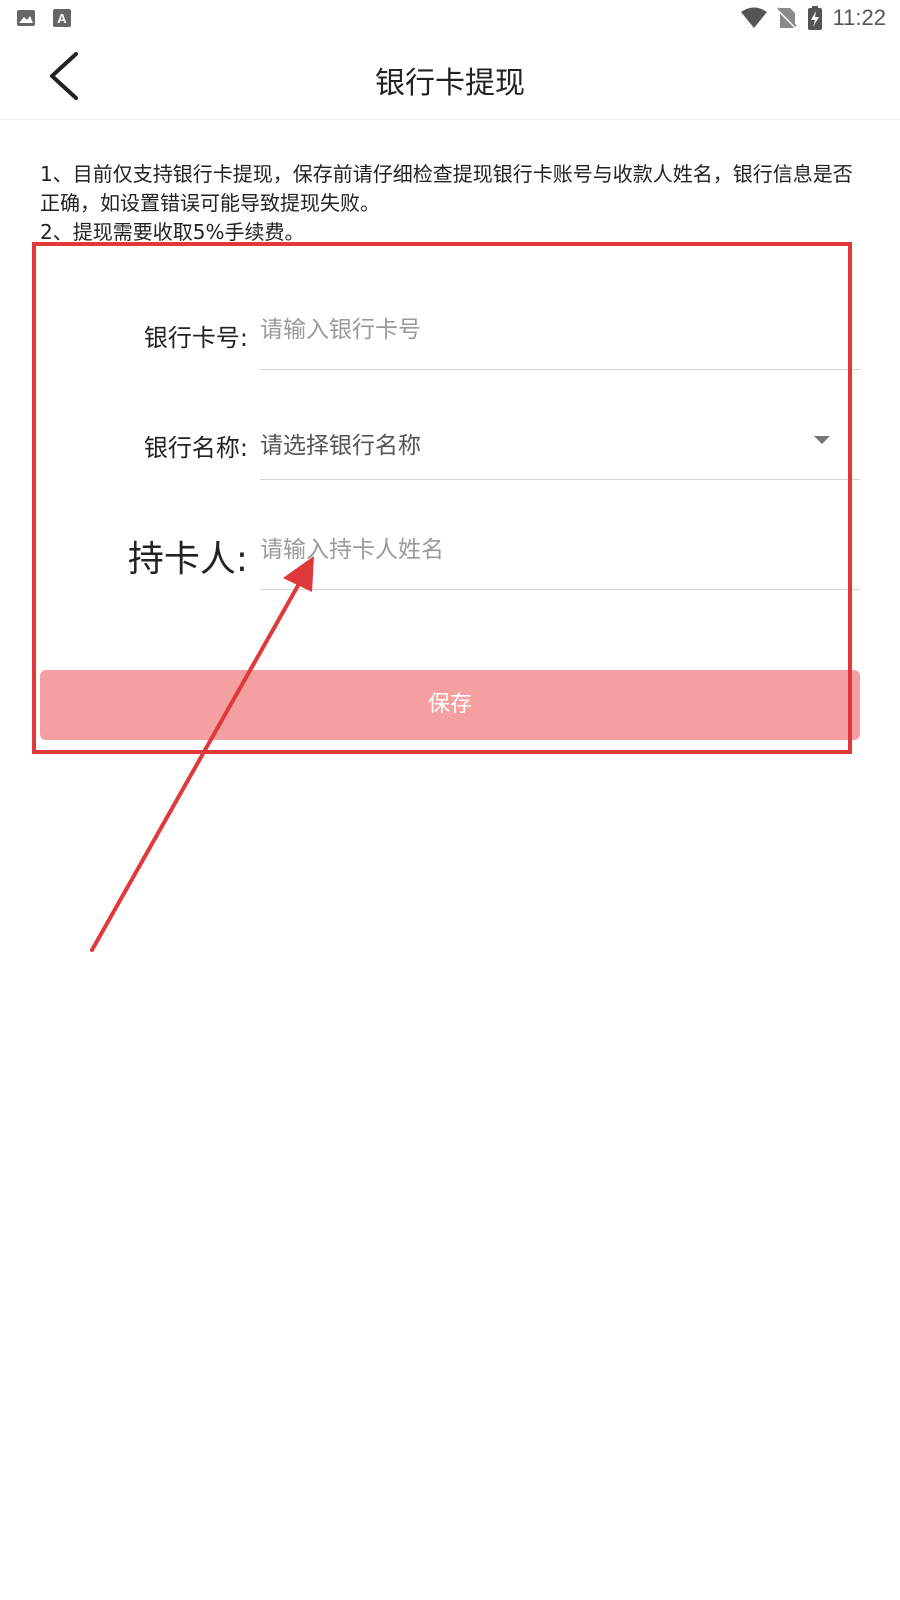 This screenshot has height=1600, width=900. Describe the element at coordinates (786, 18) in the screenshot. I see `no-sim-icon` at that location.